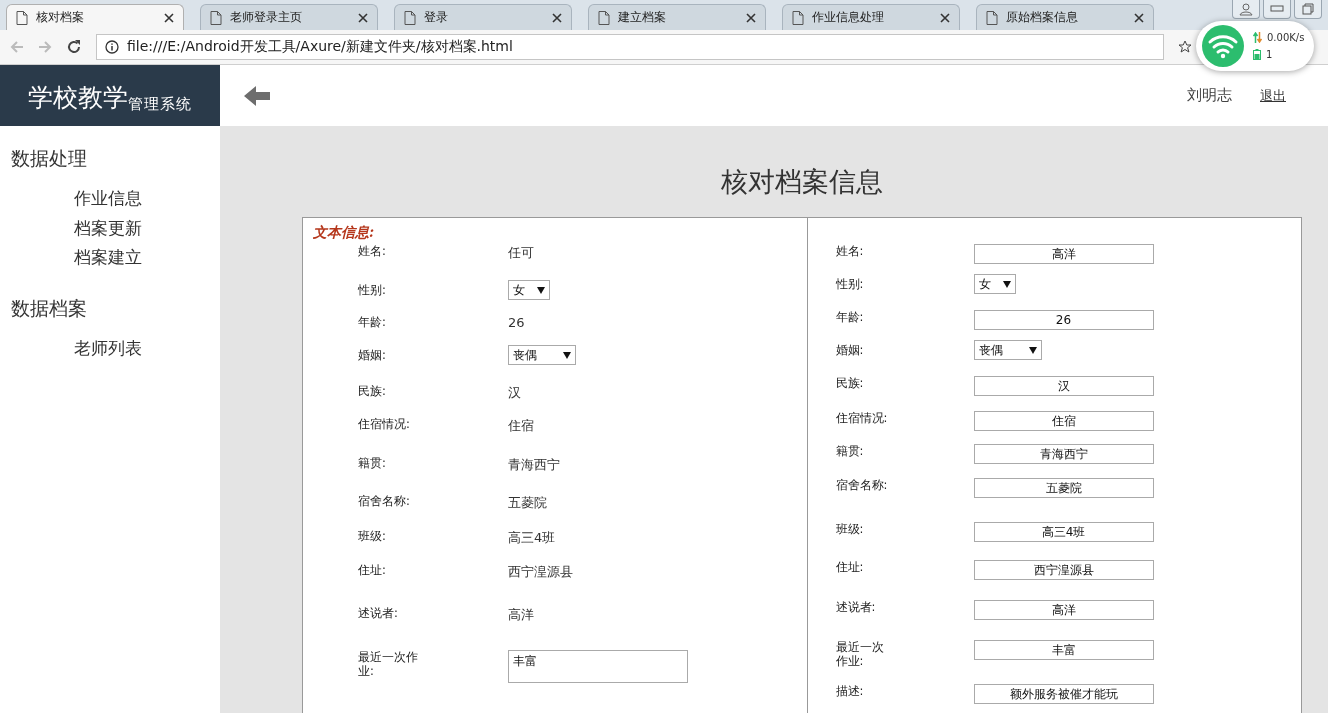 This screenshot has width=1328, height=713. What do you see at coordinates (1269, 54) in the screenshot?
I see `count-text: 1` at bounding box center [1269, 54].